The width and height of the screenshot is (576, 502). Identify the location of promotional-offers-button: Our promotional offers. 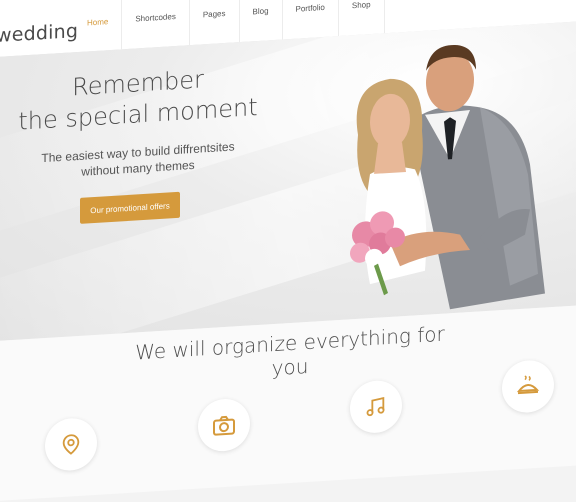
(130, 207).